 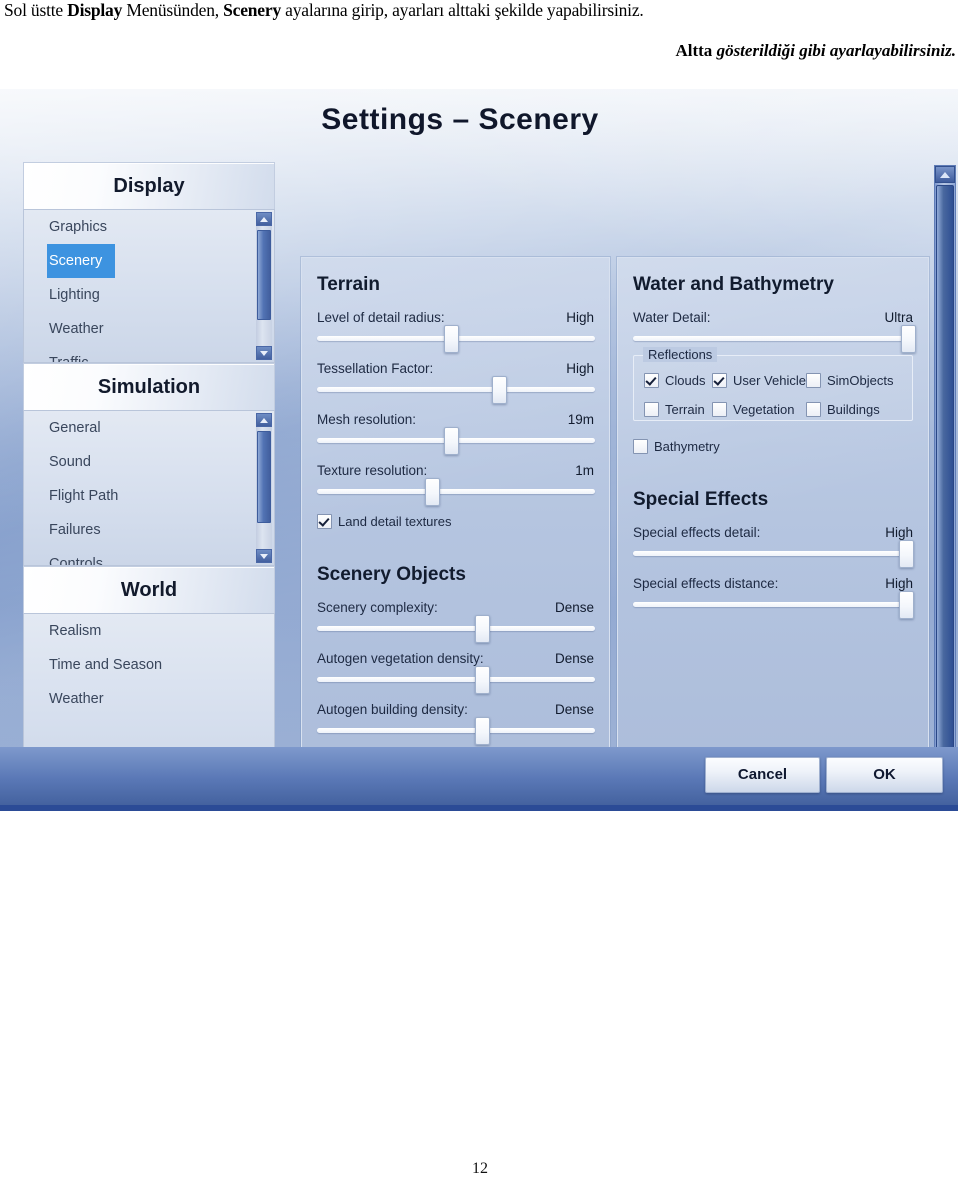 What do you see at coordinates (687, 446) in the screenshot?
I see `checkbox-label: Bathymetry` at bounding box center [687, 446].